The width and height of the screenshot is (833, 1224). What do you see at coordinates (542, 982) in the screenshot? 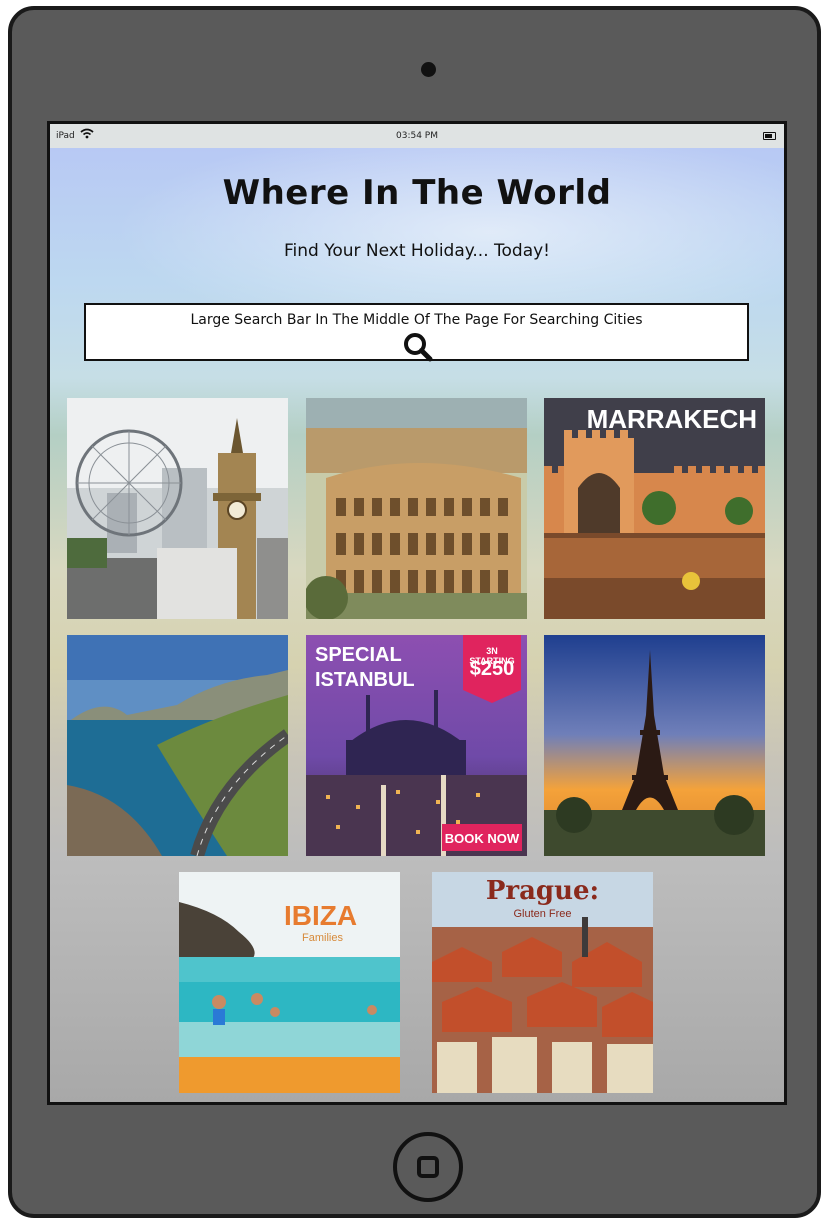
I see `destination-prague: Prague: Gluten Free` at bounding box center [542, 982].